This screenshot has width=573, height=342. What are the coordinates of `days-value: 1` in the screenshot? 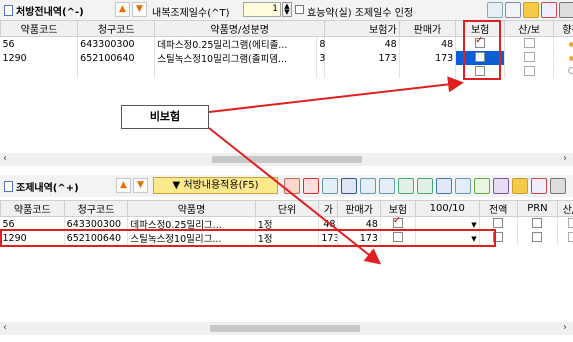 It's located at (275, 9).